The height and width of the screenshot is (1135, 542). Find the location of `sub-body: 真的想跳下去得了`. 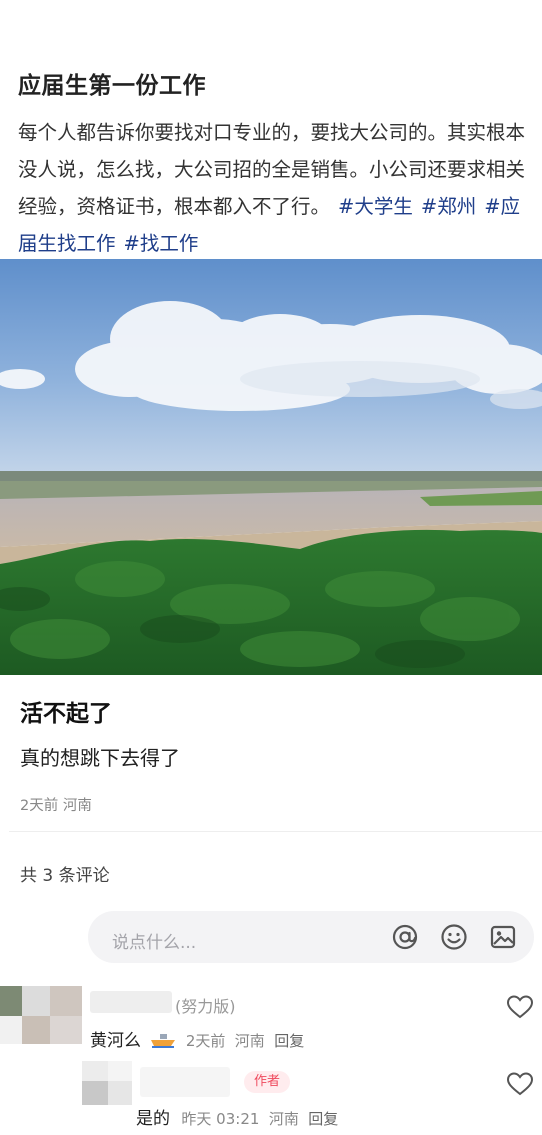

sub-body: 真的想跳下去得了 is located at coordinates (100, 758).